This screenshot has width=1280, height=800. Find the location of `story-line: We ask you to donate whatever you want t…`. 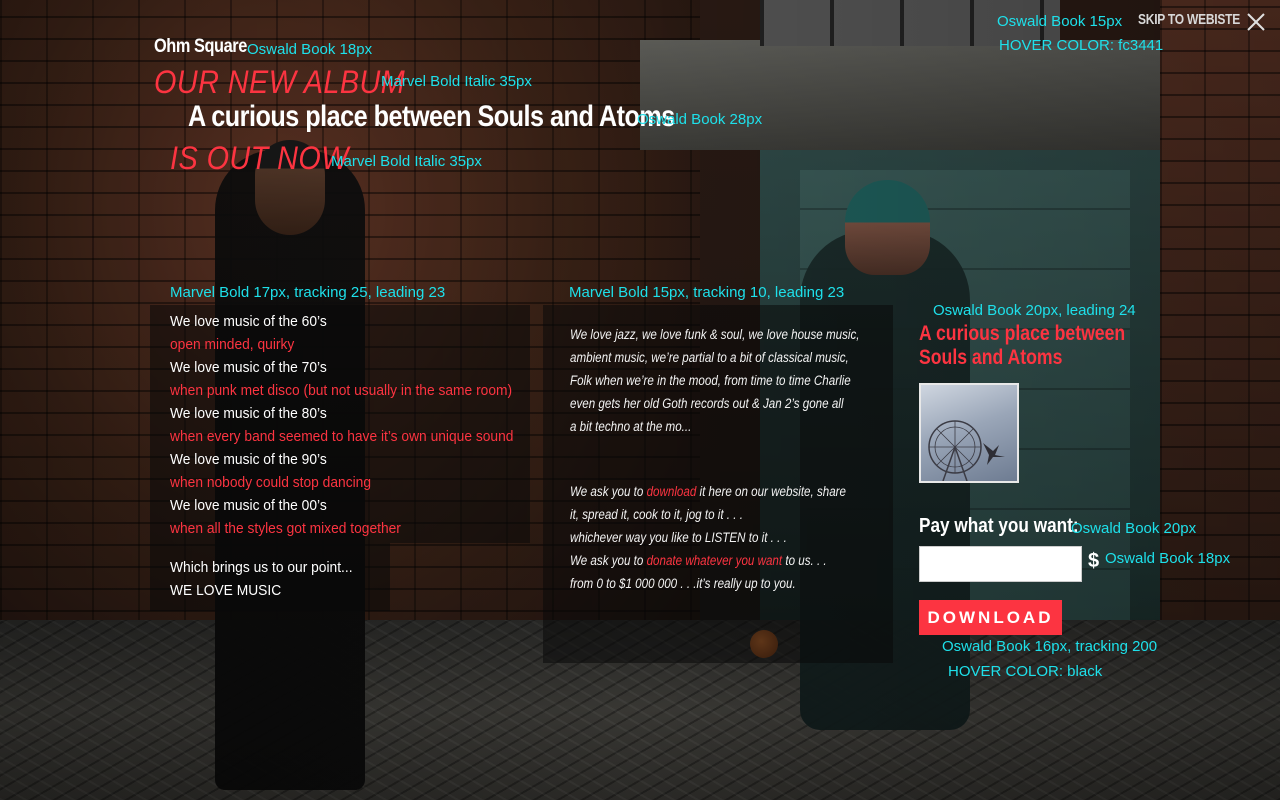

story-line: We ask you to donate whatever you want t… is located at coordinates (715, 560).